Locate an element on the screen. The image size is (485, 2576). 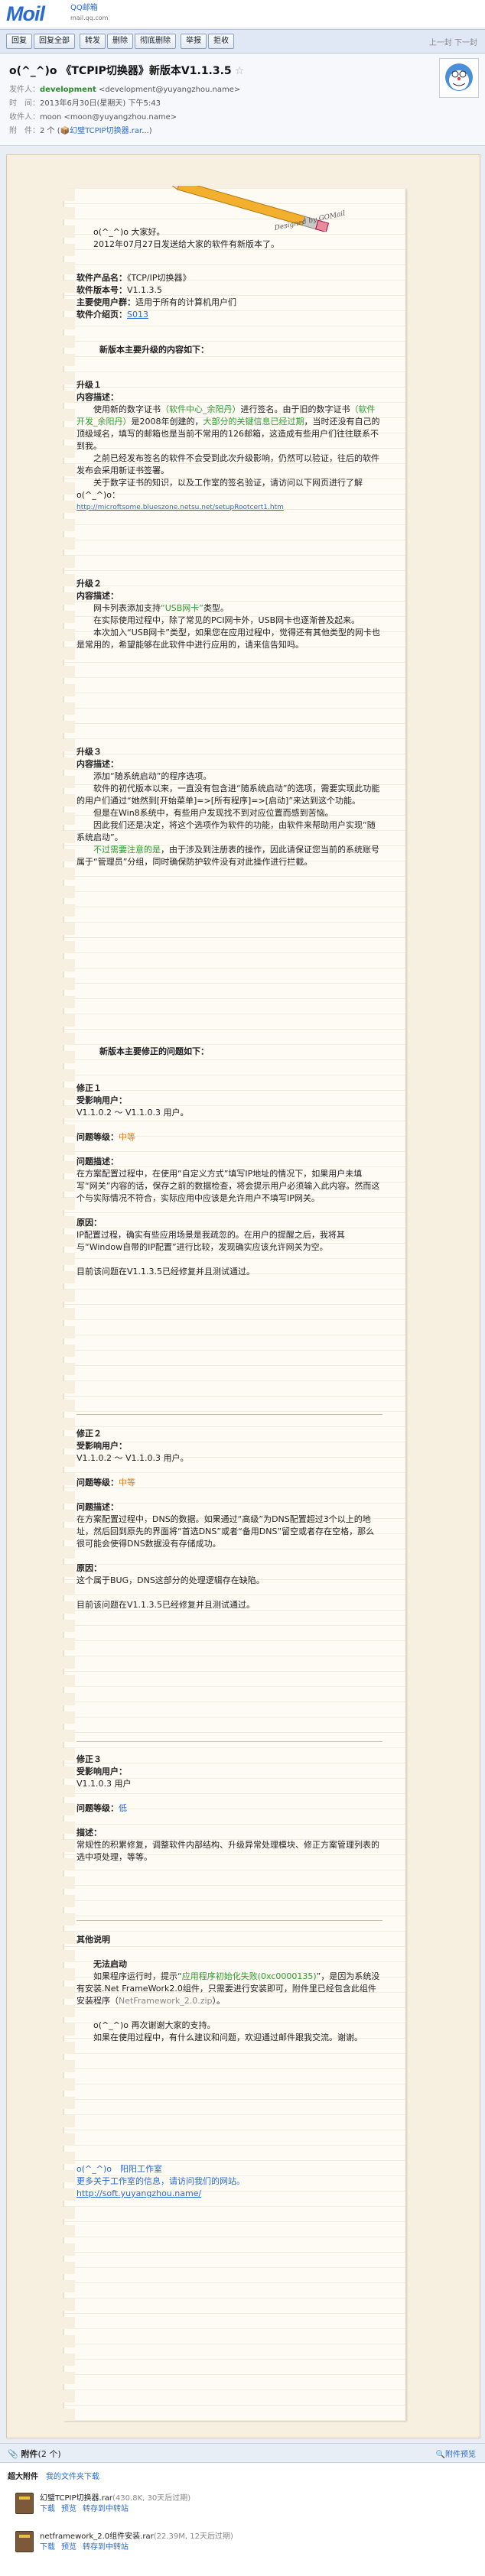
thanks-text: o(^_^)o 再次谢谢大家的支持。 is located at coordinates (154, 2025).